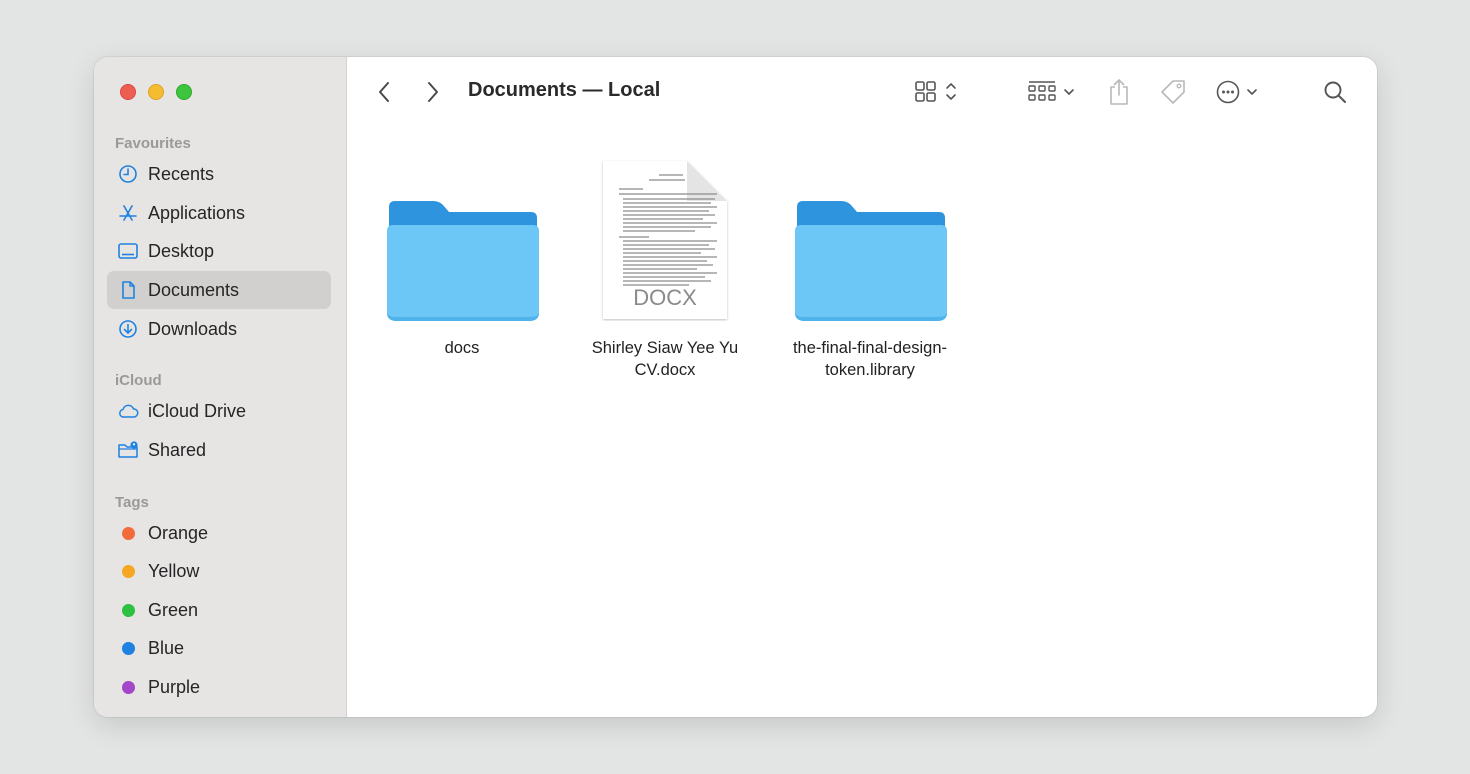 This screenshot has width=1470, height=774. I want to click on sidebar-item-label: Recents, so click(181, 173).